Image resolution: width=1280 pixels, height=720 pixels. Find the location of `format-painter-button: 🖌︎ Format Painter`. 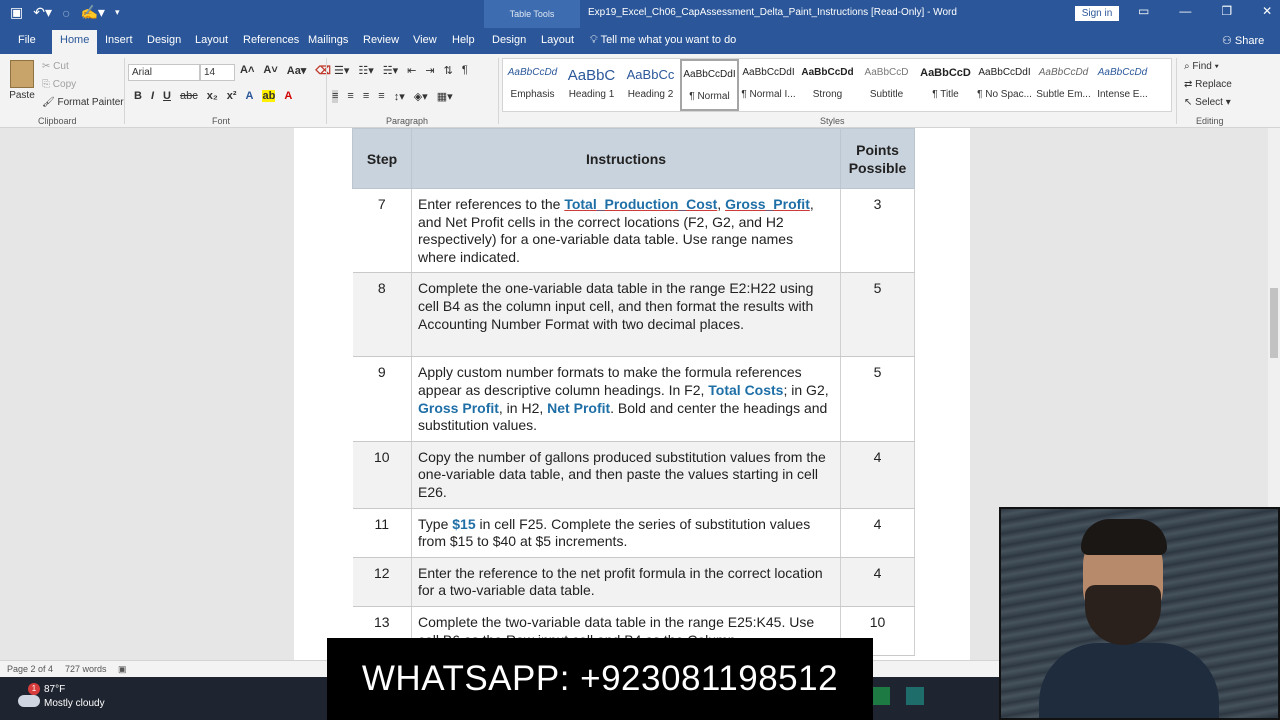

format-painter-button: 🖌︎ Format Painter is located at coordinates (83, 103).